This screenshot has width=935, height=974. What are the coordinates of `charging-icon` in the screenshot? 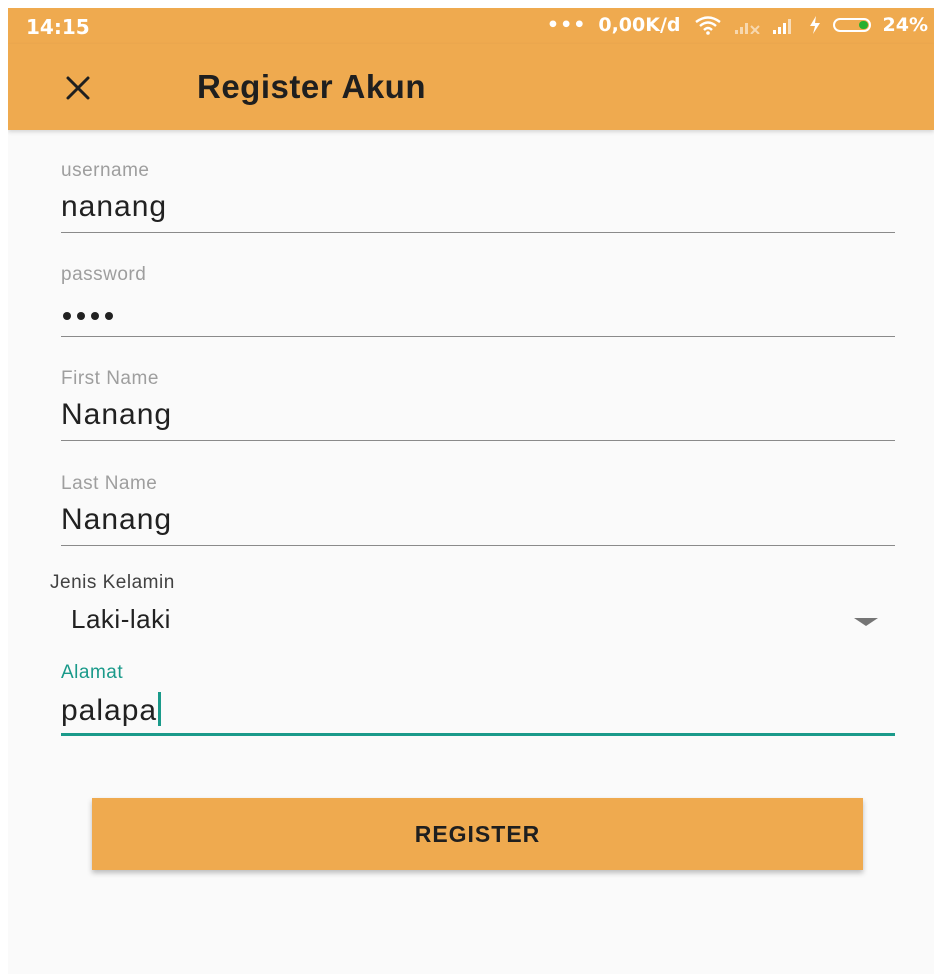 It's located at (815, 25).